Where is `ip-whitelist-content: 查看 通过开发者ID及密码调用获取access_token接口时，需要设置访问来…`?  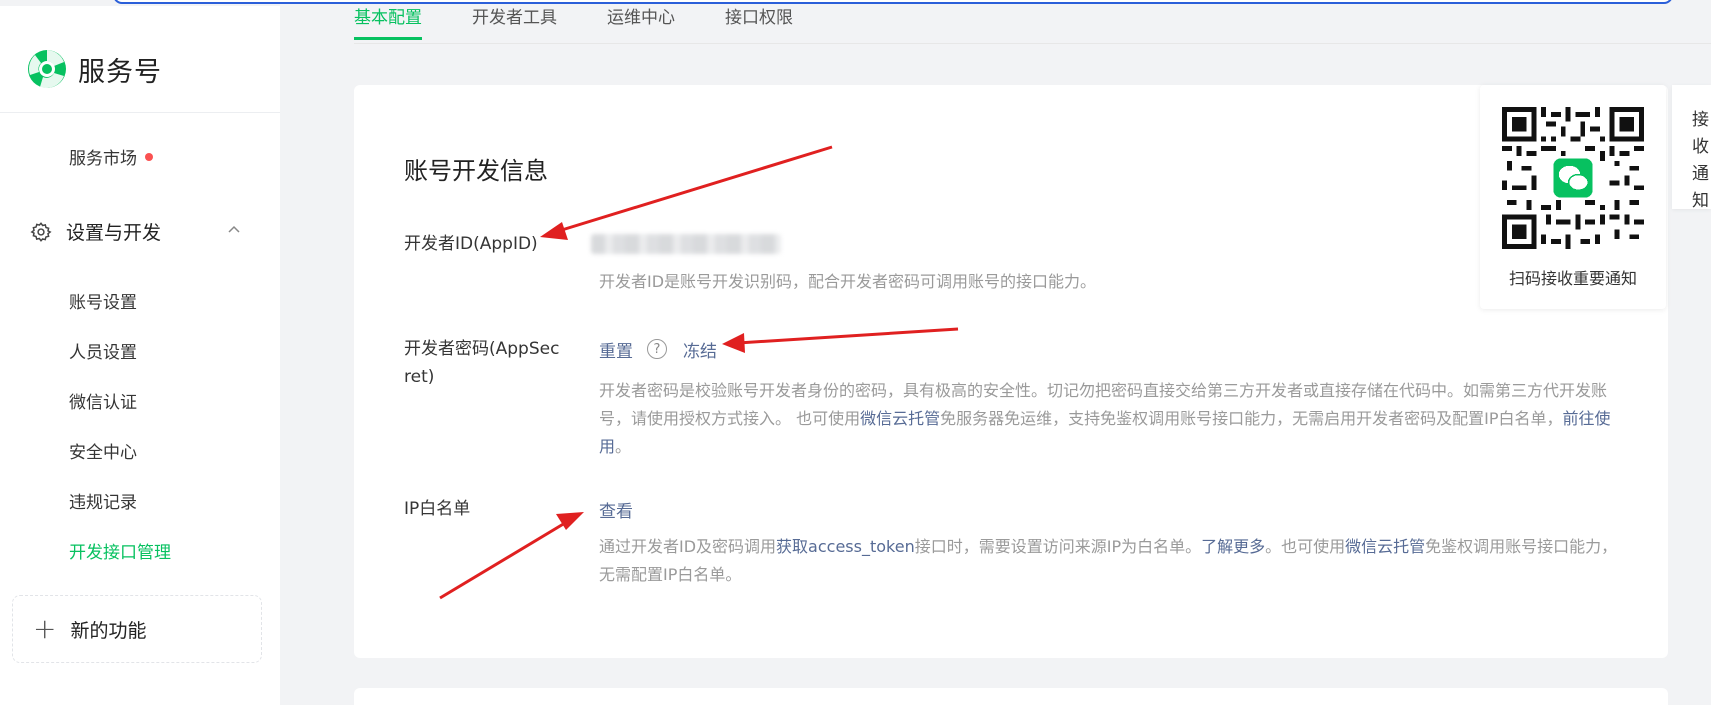 ip-whitelist-content: 查看 通过开发者ID及密码调用获取access_token接口时，需要设置访问来… is located at coordinates (1109, 542).